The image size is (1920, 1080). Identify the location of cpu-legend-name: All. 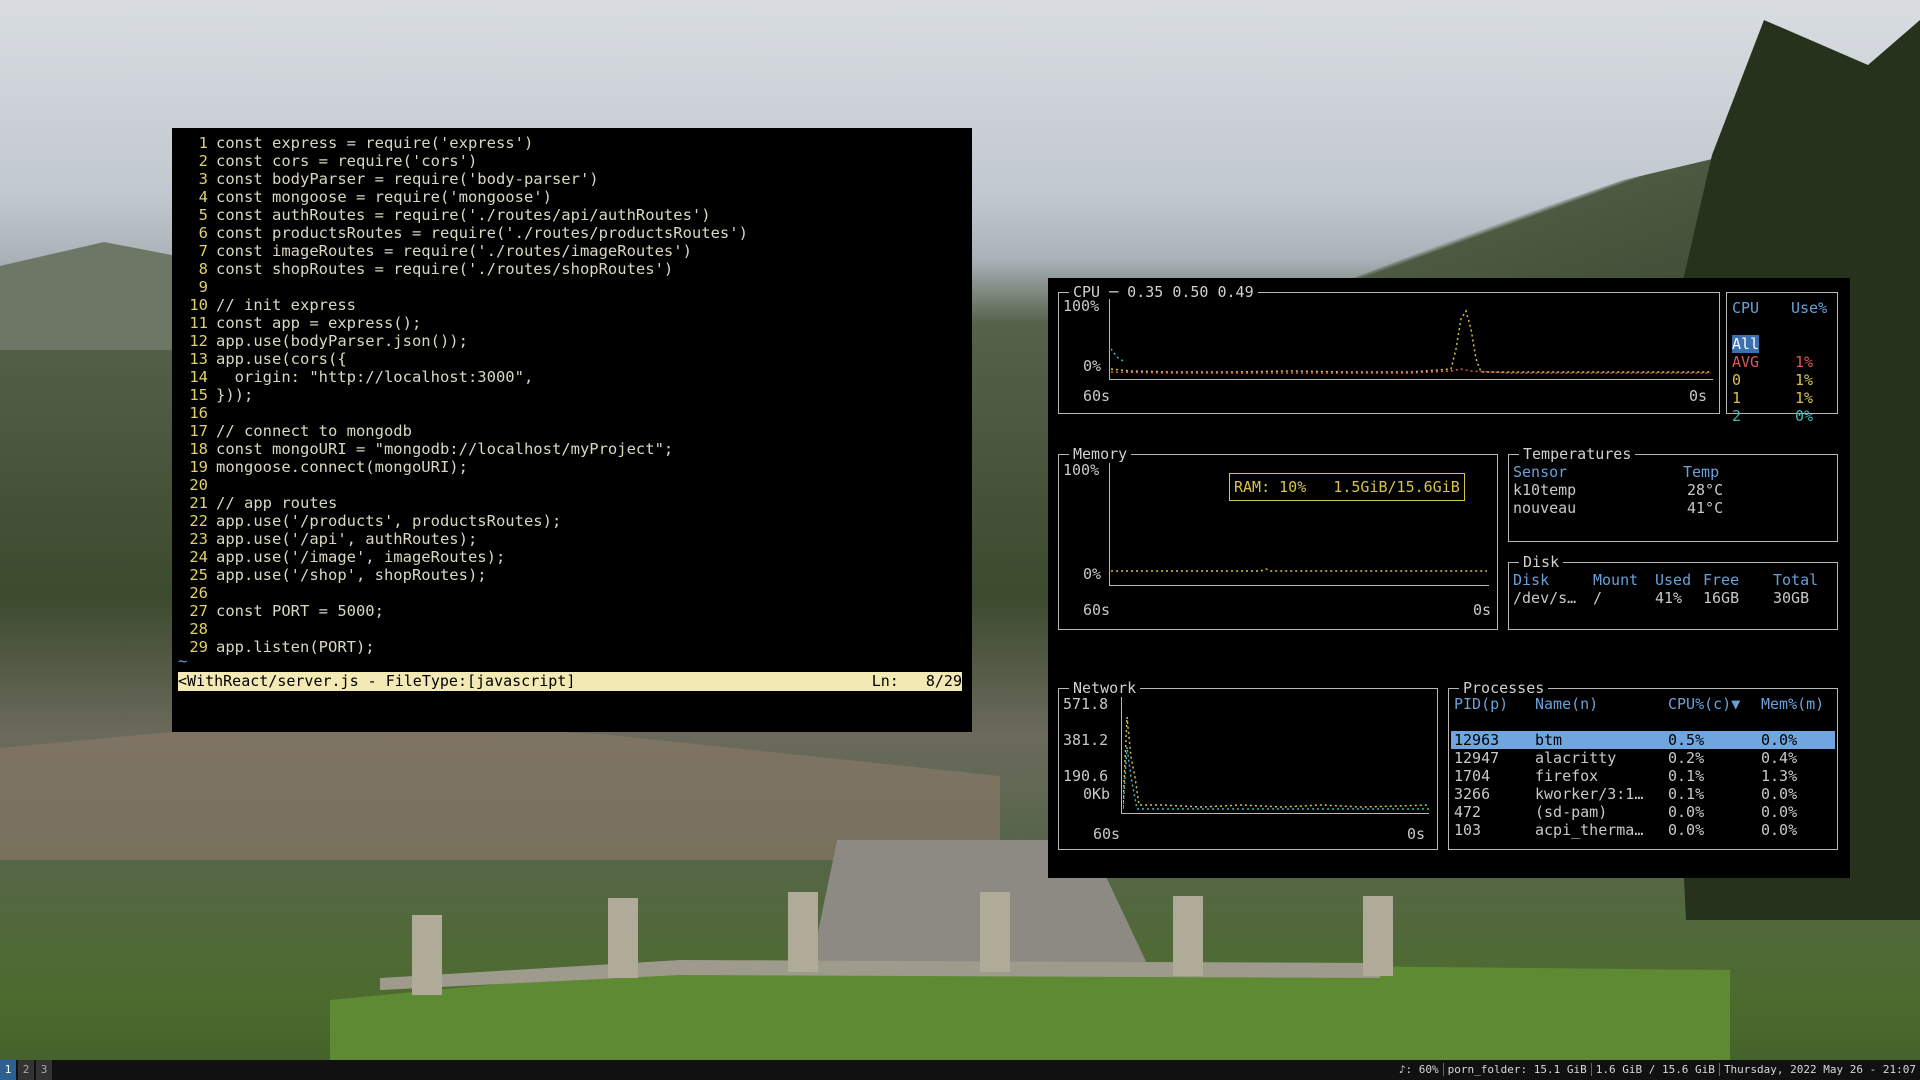
(1746, 344).